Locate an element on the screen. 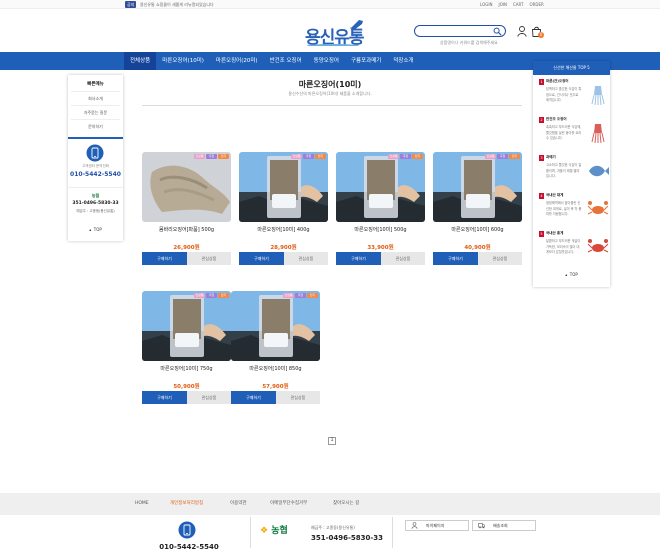  top5-title: 신선한 해산물 TOP 5 is located at coordinates (571, 68).